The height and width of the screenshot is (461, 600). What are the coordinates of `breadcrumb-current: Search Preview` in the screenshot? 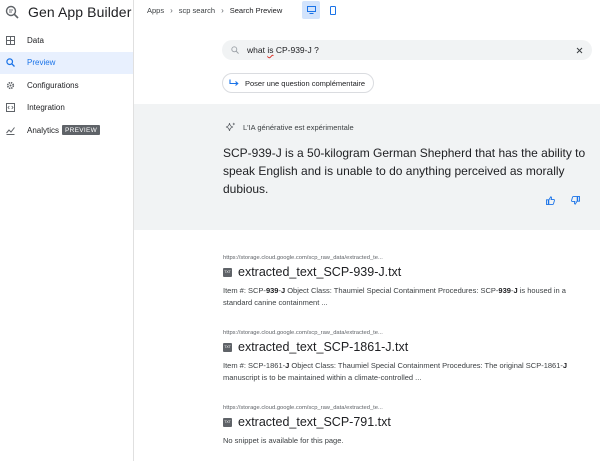 It's located at (256, 10).